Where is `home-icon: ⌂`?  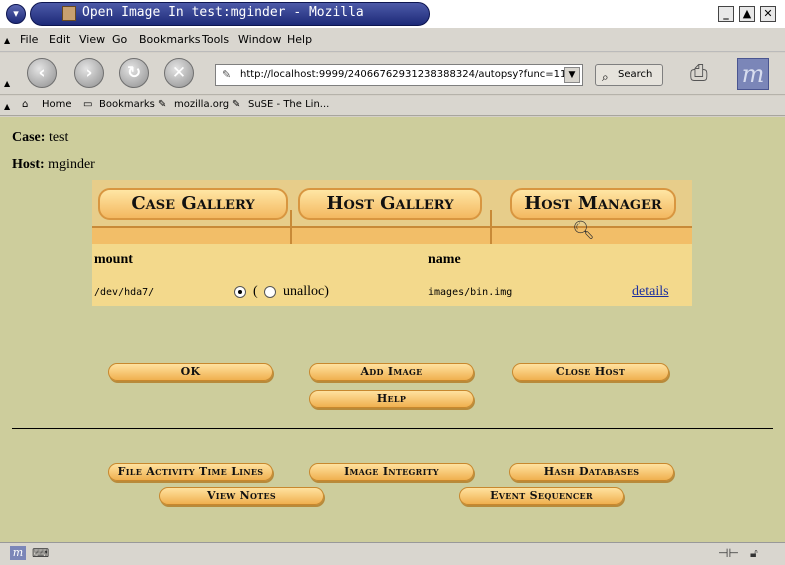 home-icon: ⌂ is located at coordinates (25, 104).